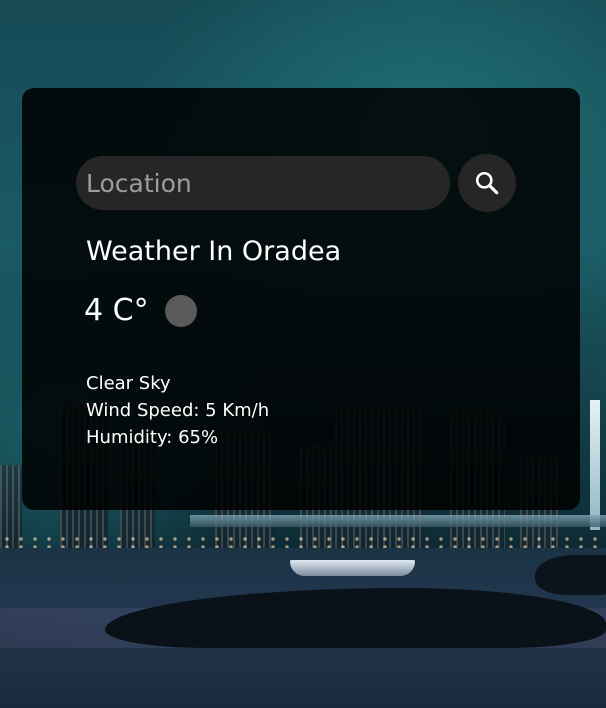  I want to click on island-right, so click(570, 575).